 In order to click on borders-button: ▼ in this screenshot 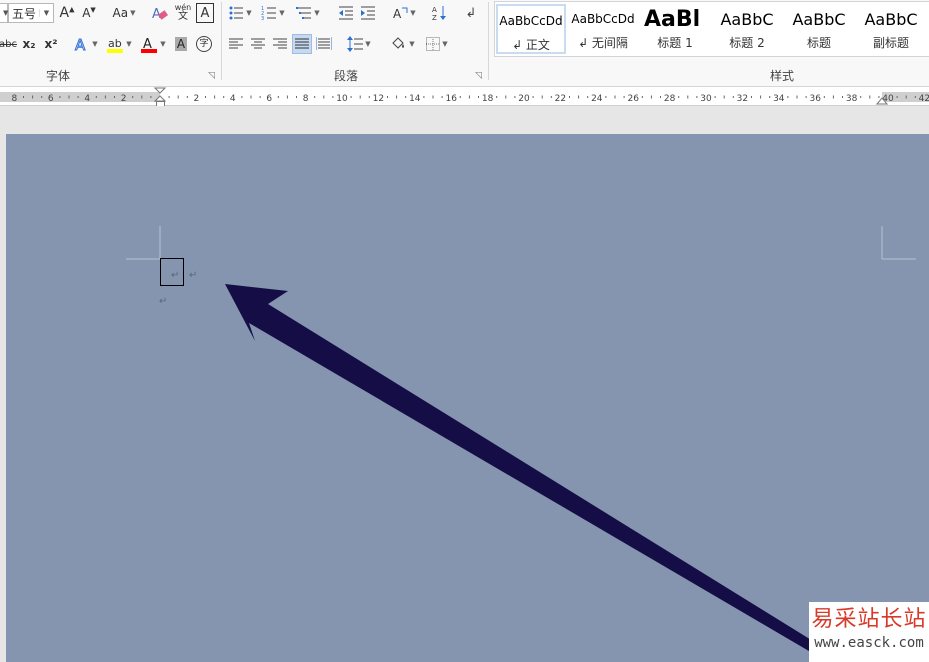, I will do `click(437, 44)`.